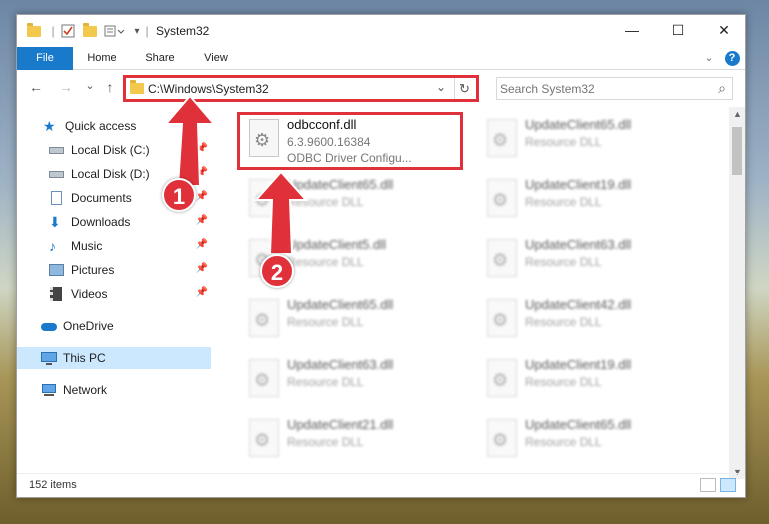 This screenshot has width=769, height=524. I want to click on step-2-badge: 2, so click(277, 271).